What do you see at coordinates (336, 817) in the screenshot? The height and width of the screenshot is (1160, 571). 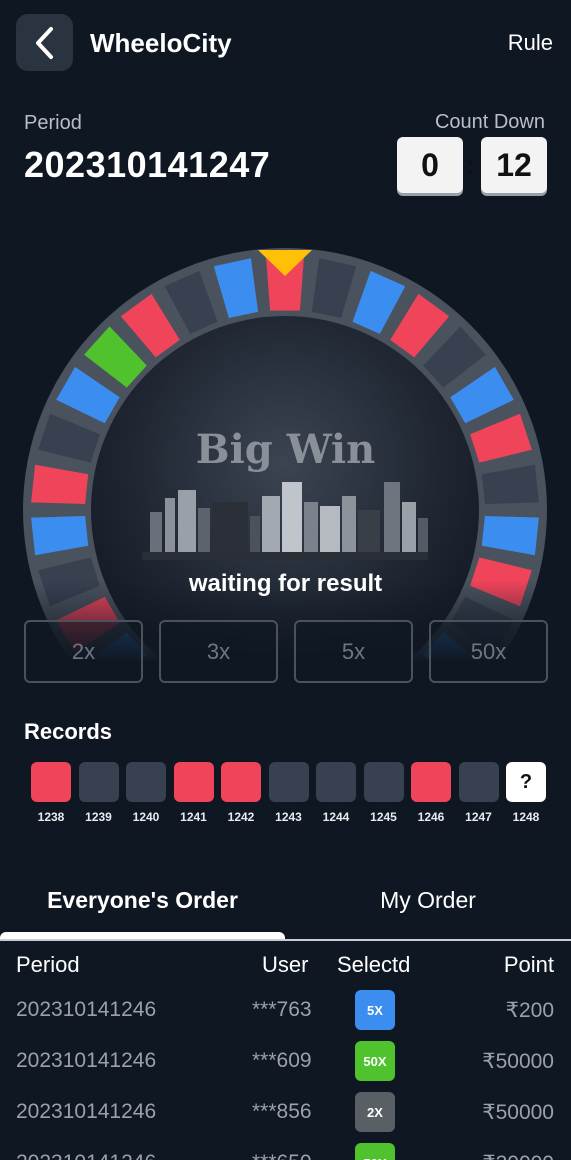 I see `record-period-number: 1244` at bounding box center [336, 817].